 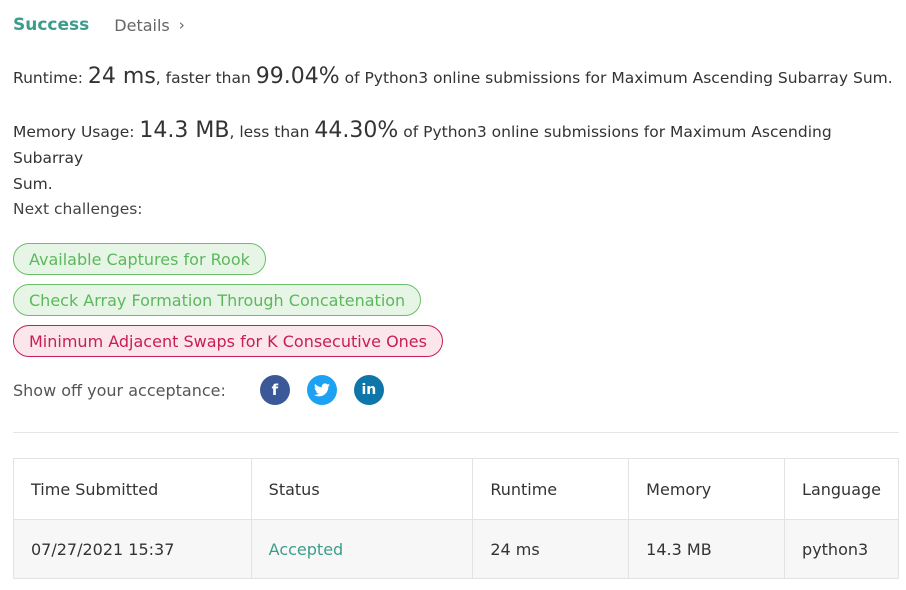 What do you see at coordinates (119, 390) in the screenshot?
I see `share-label: Show off your acceptance:` at bounding box center [119, 390].